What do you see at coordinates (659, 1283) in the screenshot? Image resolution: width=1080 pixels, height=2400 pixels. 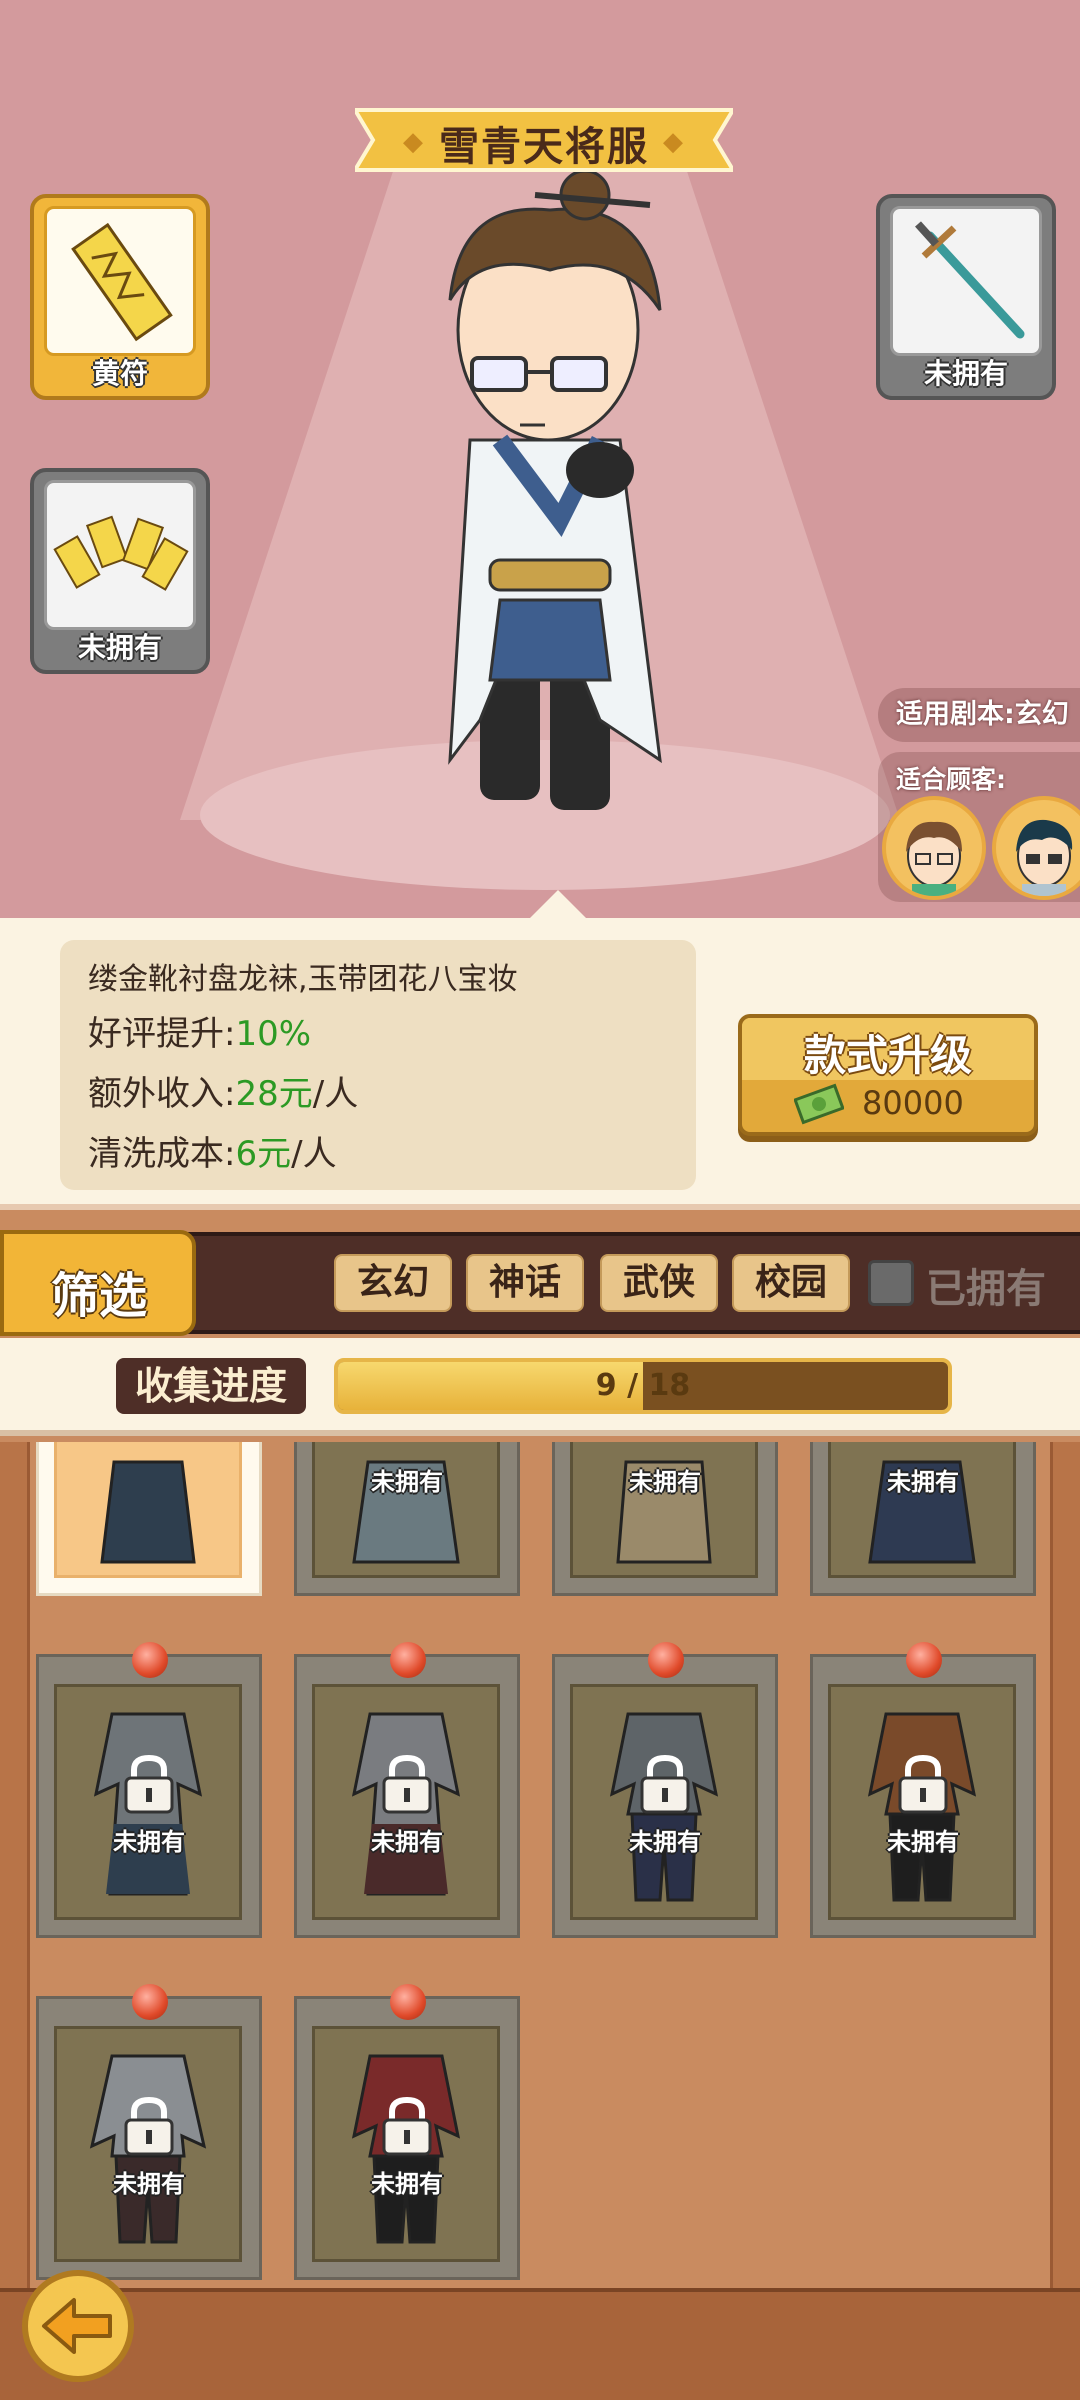 I see `filter-tag-wuxia: 武侠` at bounding box center [659, 1283].